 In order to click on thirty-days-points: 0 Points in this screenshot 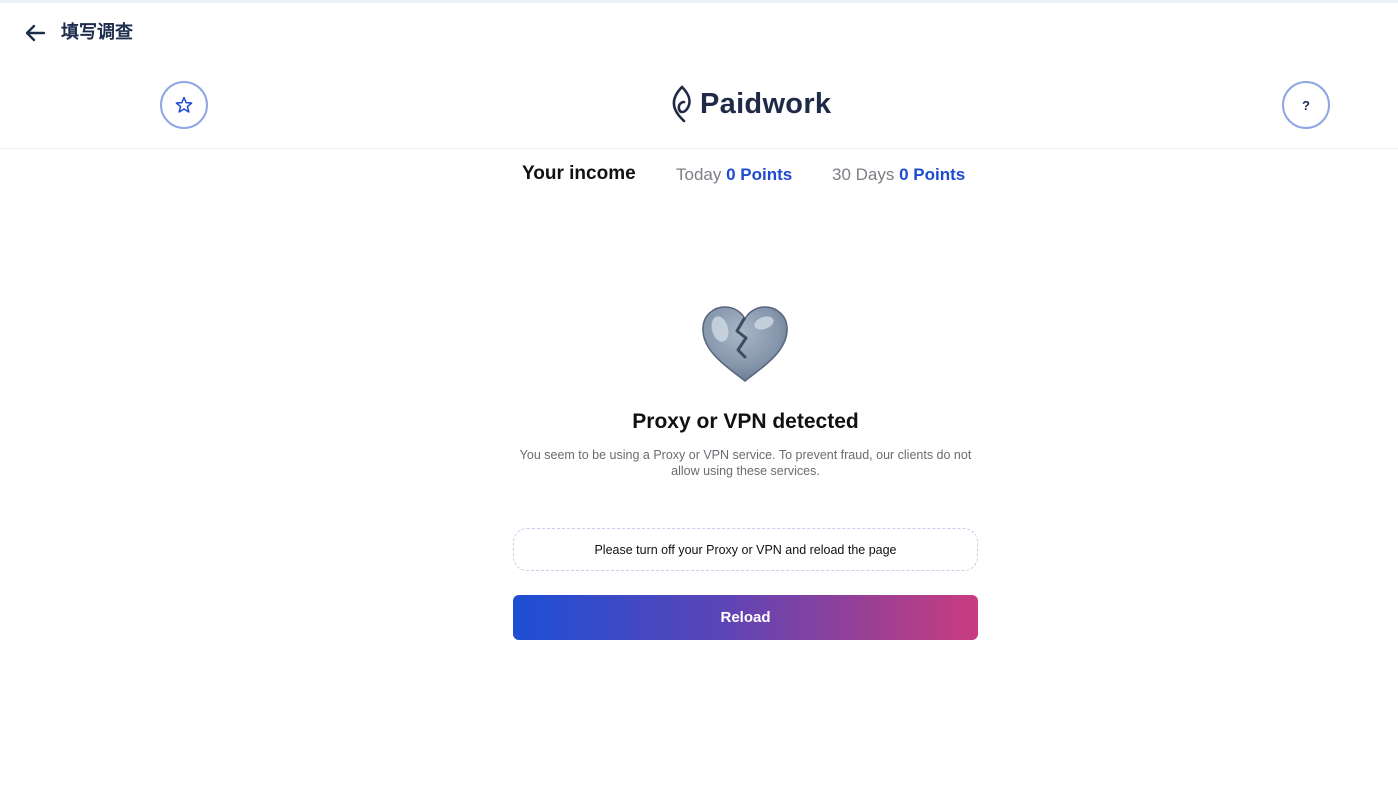, I will do `click(932, 174)`.